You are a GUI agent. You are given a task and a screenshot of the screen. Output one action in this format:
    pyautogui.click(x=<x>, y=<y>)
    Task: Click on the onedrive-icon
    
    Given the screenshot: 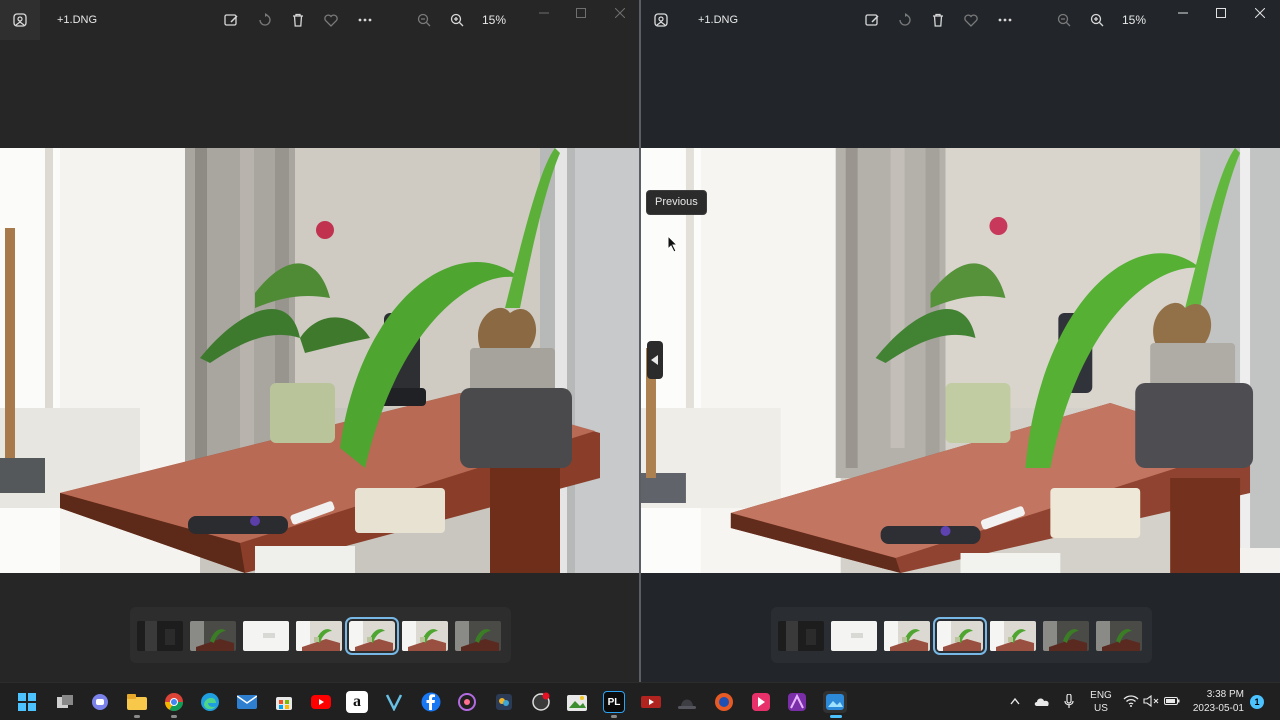 What is the action you would take?
    pyautogui.click(x=1042, y=701)
    